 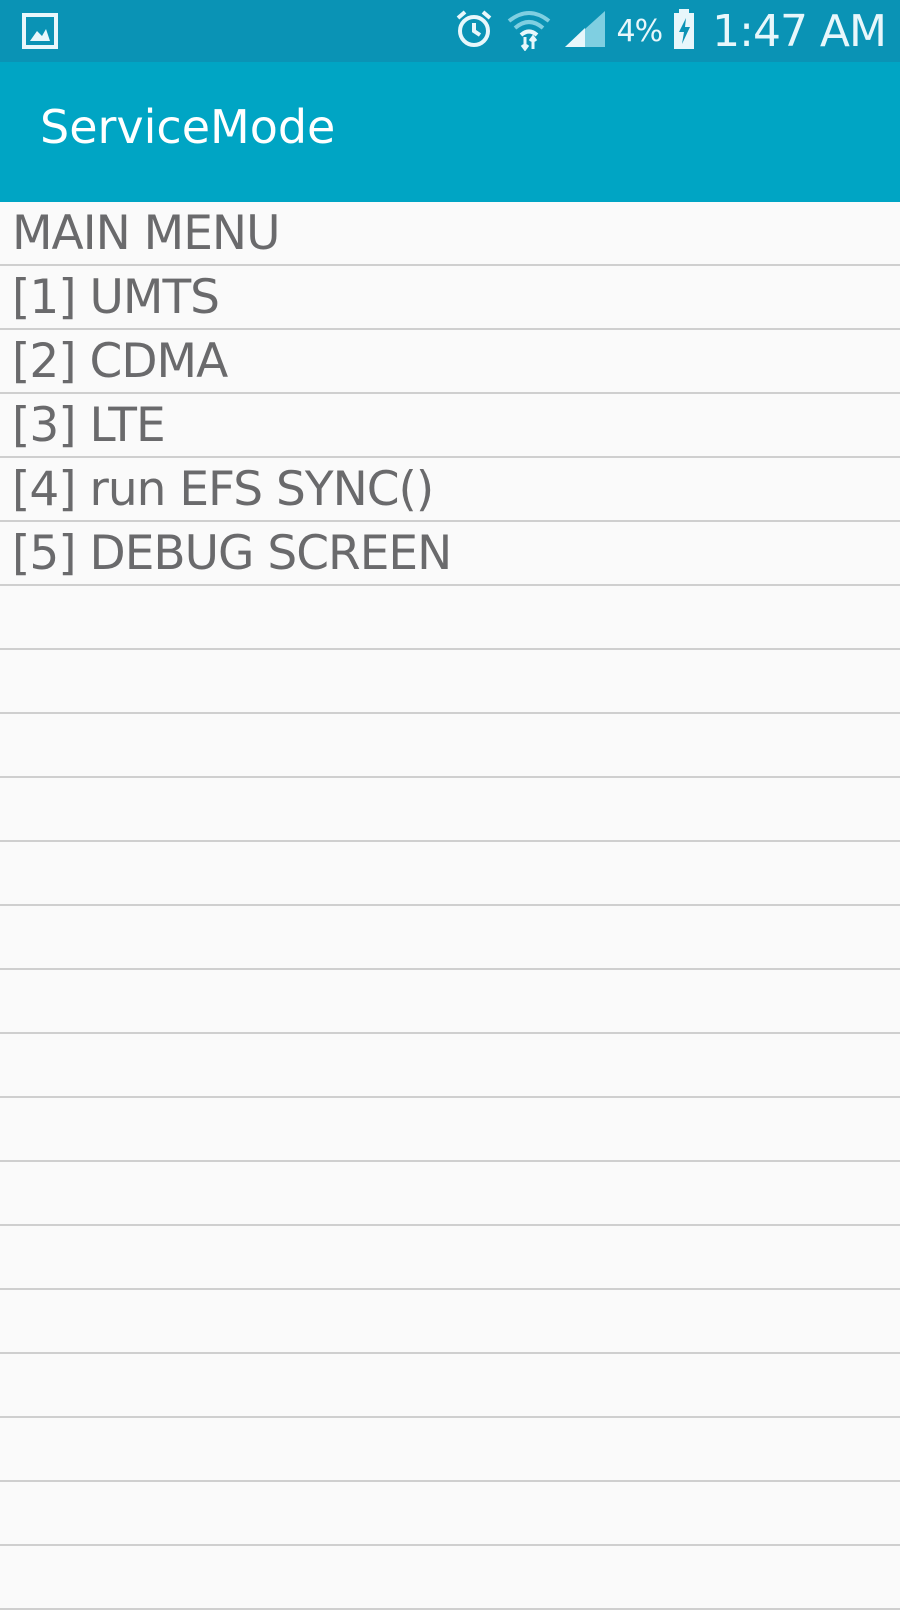 I want to click on clock: 1:47 AM, so click(x=799, y=31).